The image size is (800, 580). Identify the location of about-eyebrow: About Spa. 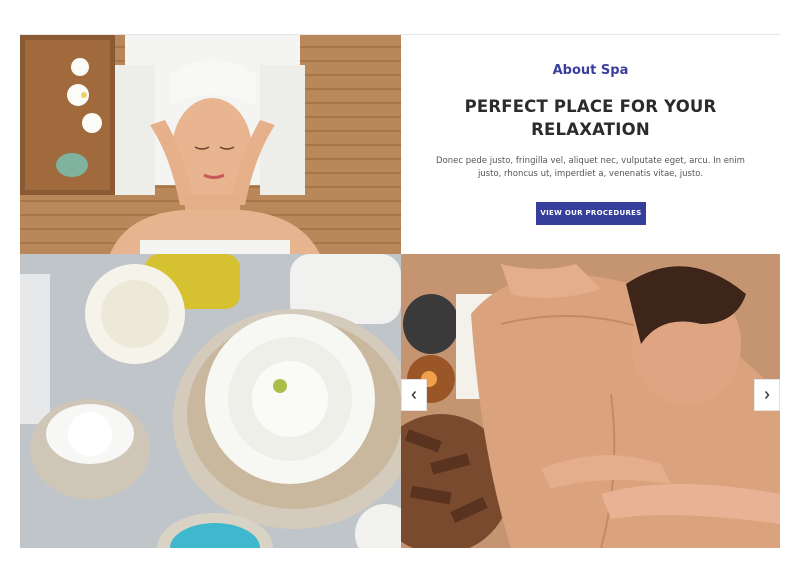
(590, 70).